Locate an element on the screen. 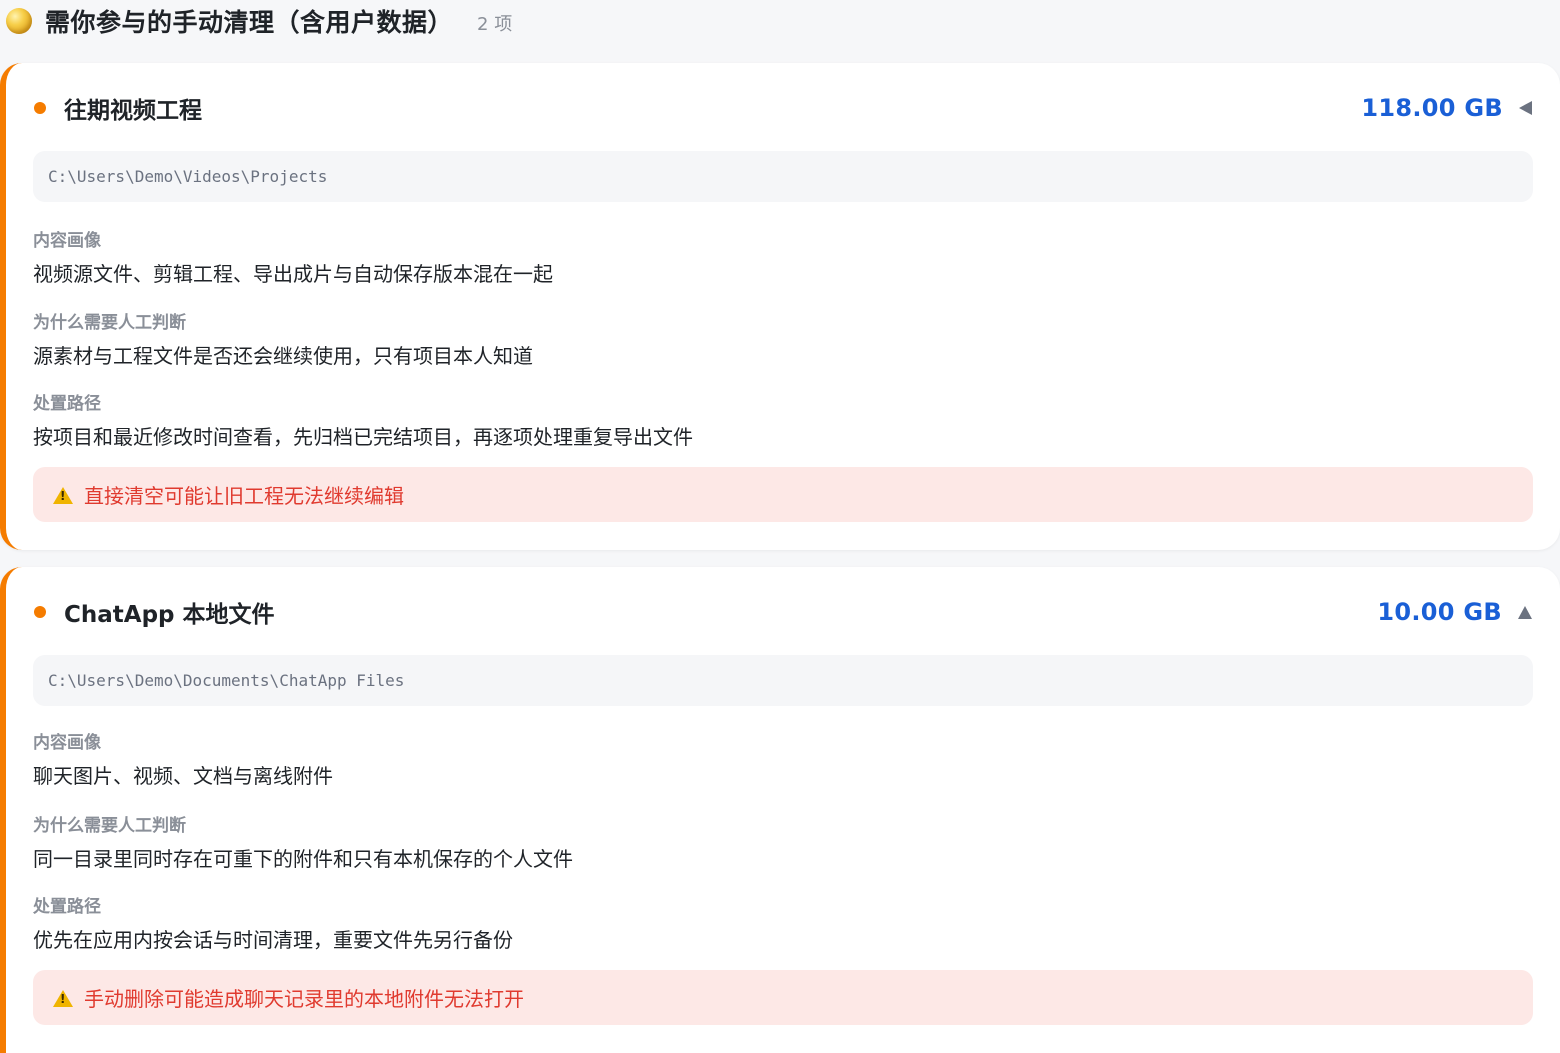  action-value: 按项目和最近修改时间查看，先归档已完结项目，再逐项处理重复导出文件 is located at coordinates (363, 437).